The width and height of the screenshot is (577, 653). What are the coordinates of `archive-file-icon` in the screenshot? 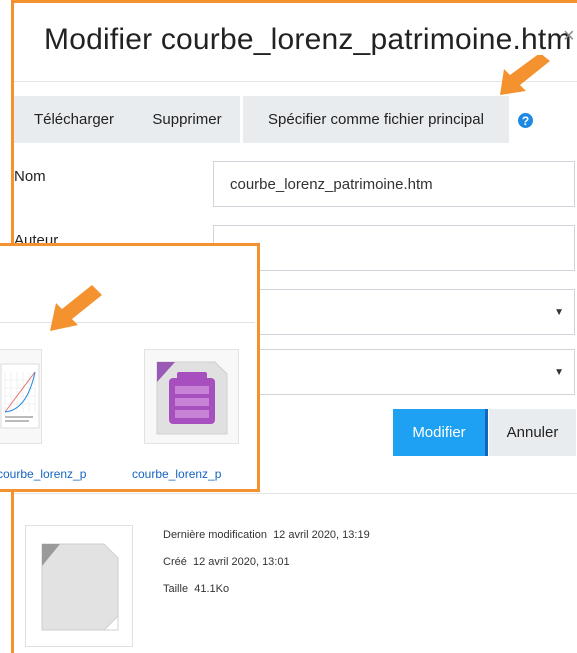 It's located at (192, 398).